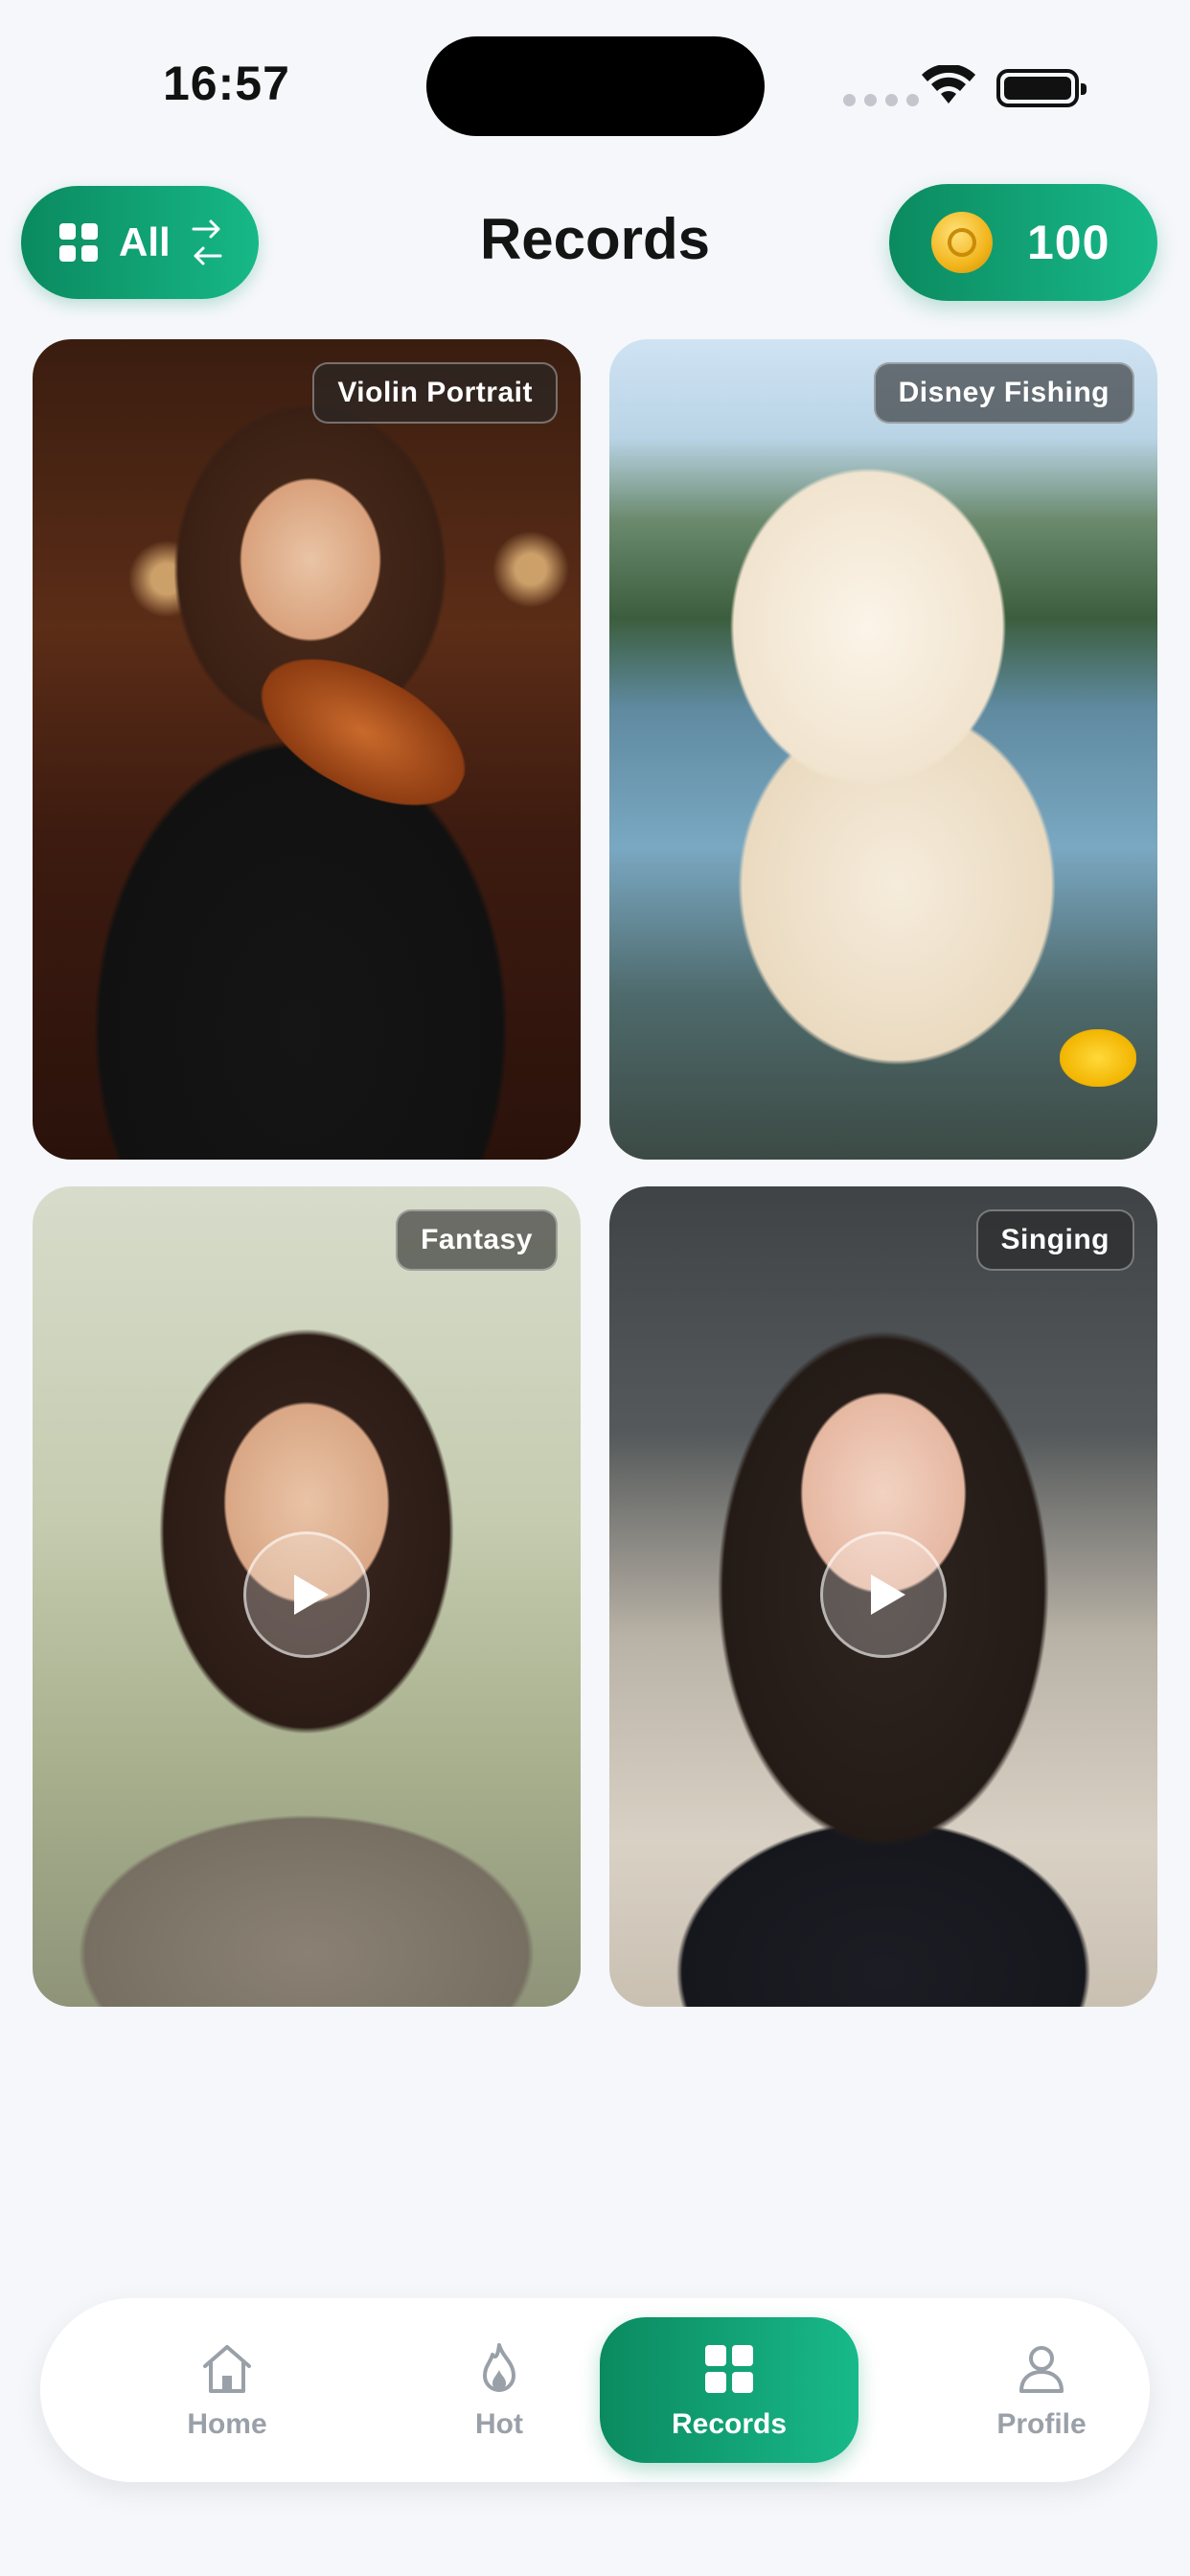 The image size is (1190, 2576). Describe the element at coordinates (227, 2369) in the screenshot. I see `home-icon` at that location.